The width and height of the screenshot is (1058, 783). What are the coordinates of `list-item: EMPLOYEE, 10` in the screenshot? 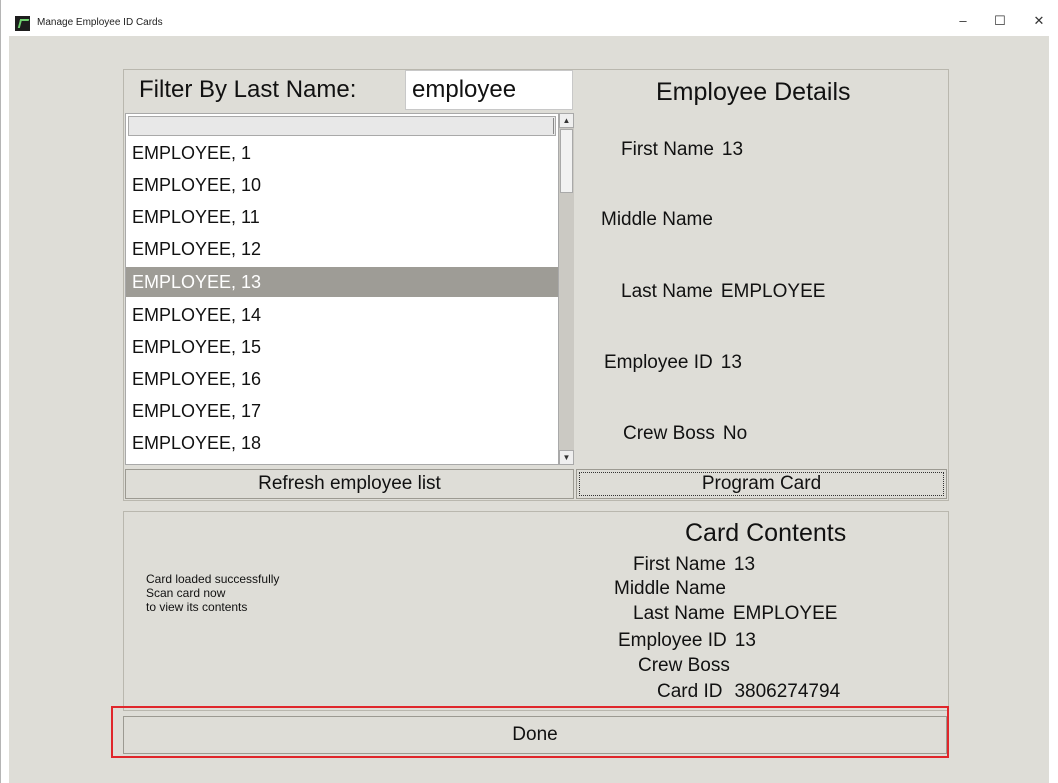 It's located at (342, 185).